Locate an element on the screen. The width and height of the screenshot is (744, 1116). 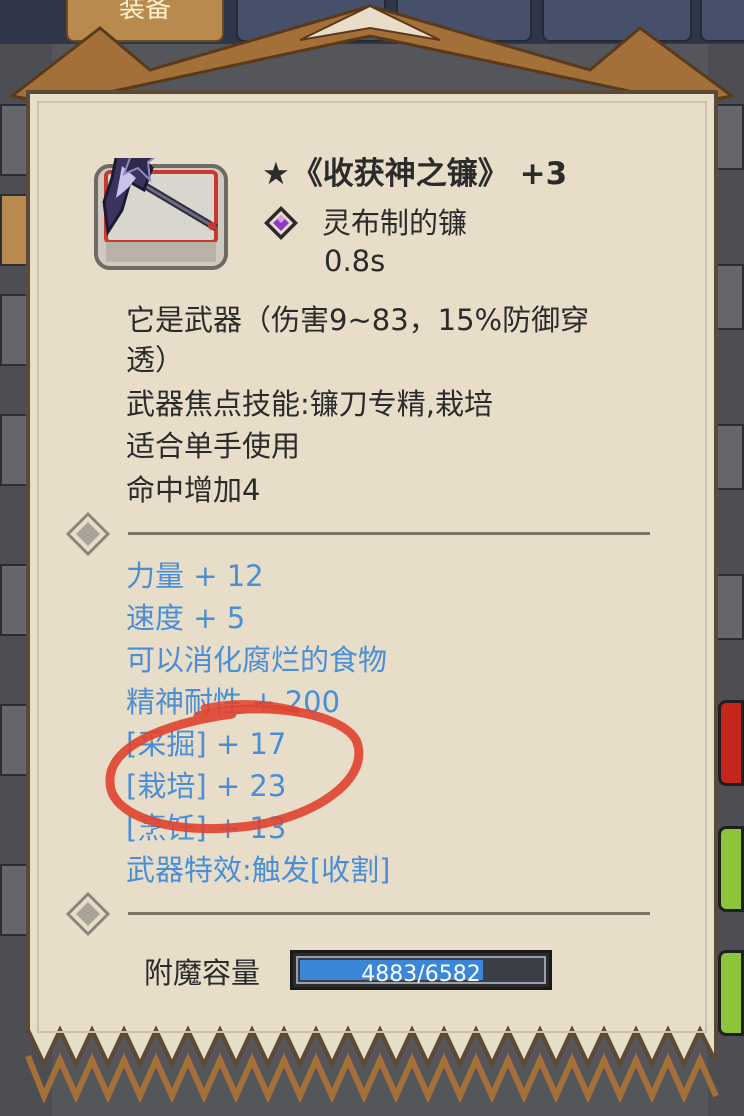
stat-line: 精神耐性 + 200 is located at coordinates (233, 702).